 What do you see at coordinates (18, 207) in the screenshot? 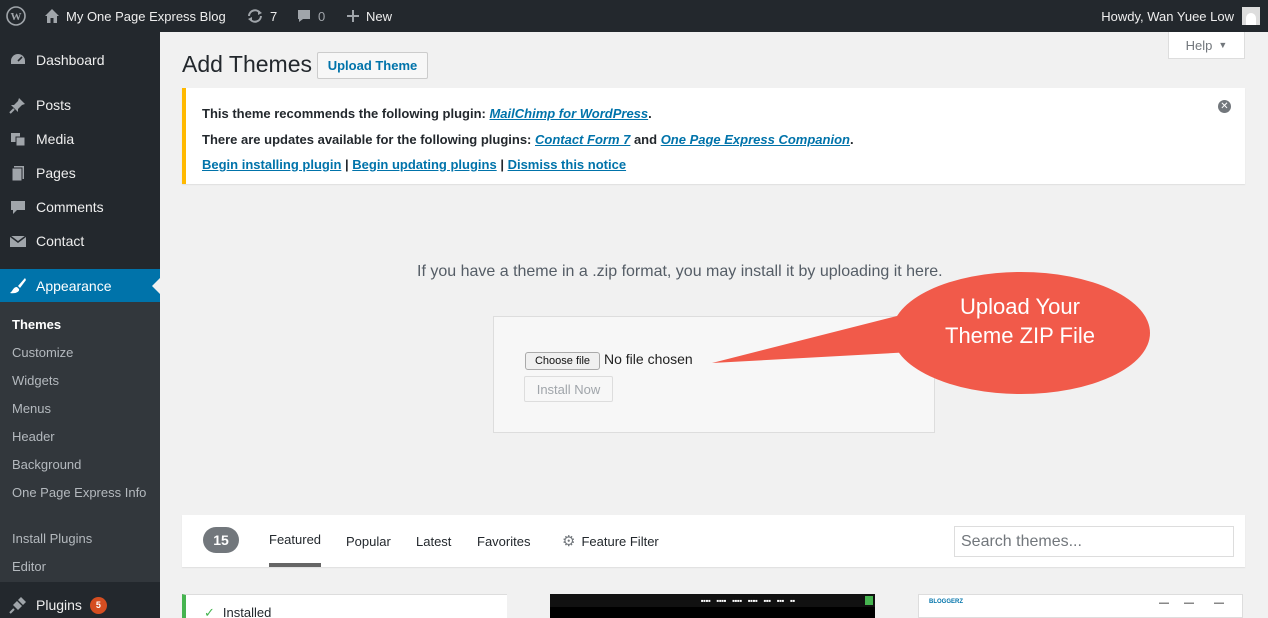
I see `comment-icon` at bounding box center [18, 207].